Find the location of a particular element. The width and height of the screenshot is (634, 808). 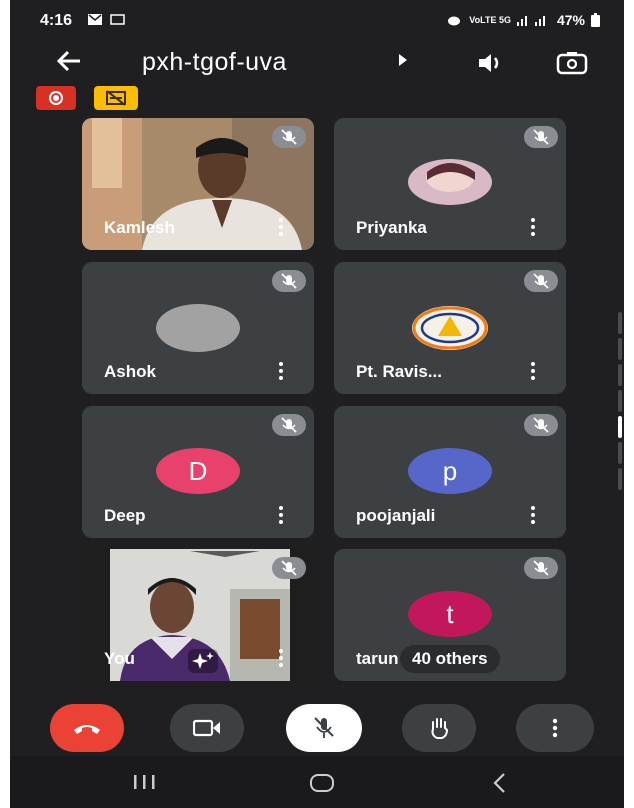

effects-sparkle-icon is located at coordinates (203, 661).